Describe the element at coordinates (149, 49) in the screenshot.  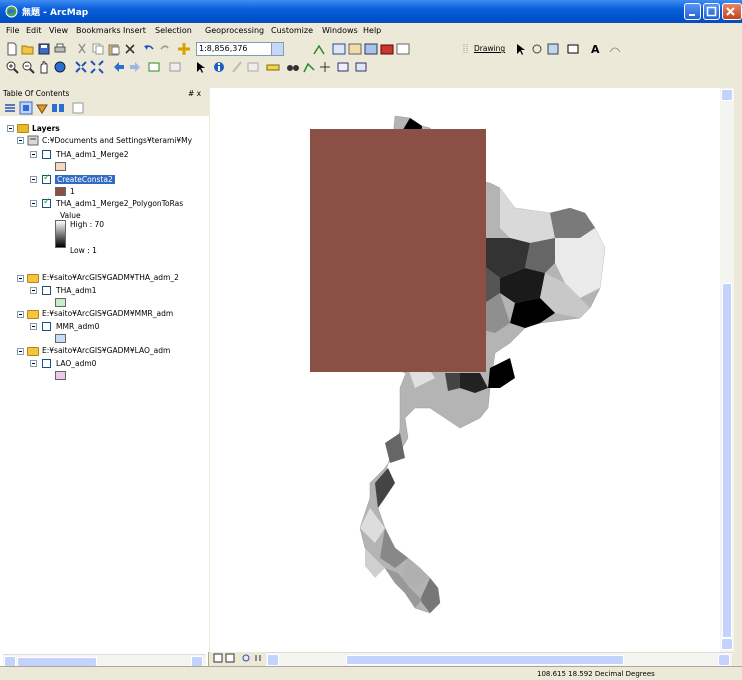
I see `undo-icon` at that location.